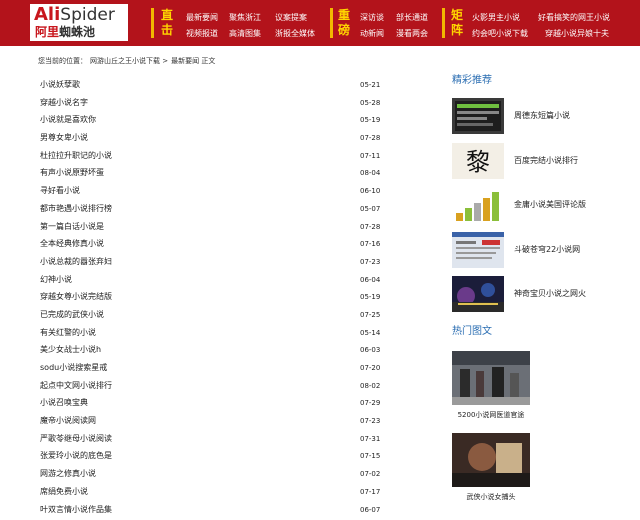 Image resolution: width=640 pixels, height=520 pixels. Describe the element at coordinates (72, 314) in the screenshot. I see `article-title-link: 已完成的武侠小说` at that location.